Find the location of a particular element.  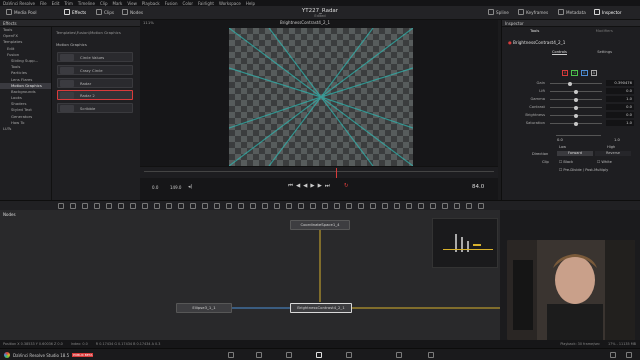

template-crazy-circle: Crazy Circle is located at coordinates (95, 70).